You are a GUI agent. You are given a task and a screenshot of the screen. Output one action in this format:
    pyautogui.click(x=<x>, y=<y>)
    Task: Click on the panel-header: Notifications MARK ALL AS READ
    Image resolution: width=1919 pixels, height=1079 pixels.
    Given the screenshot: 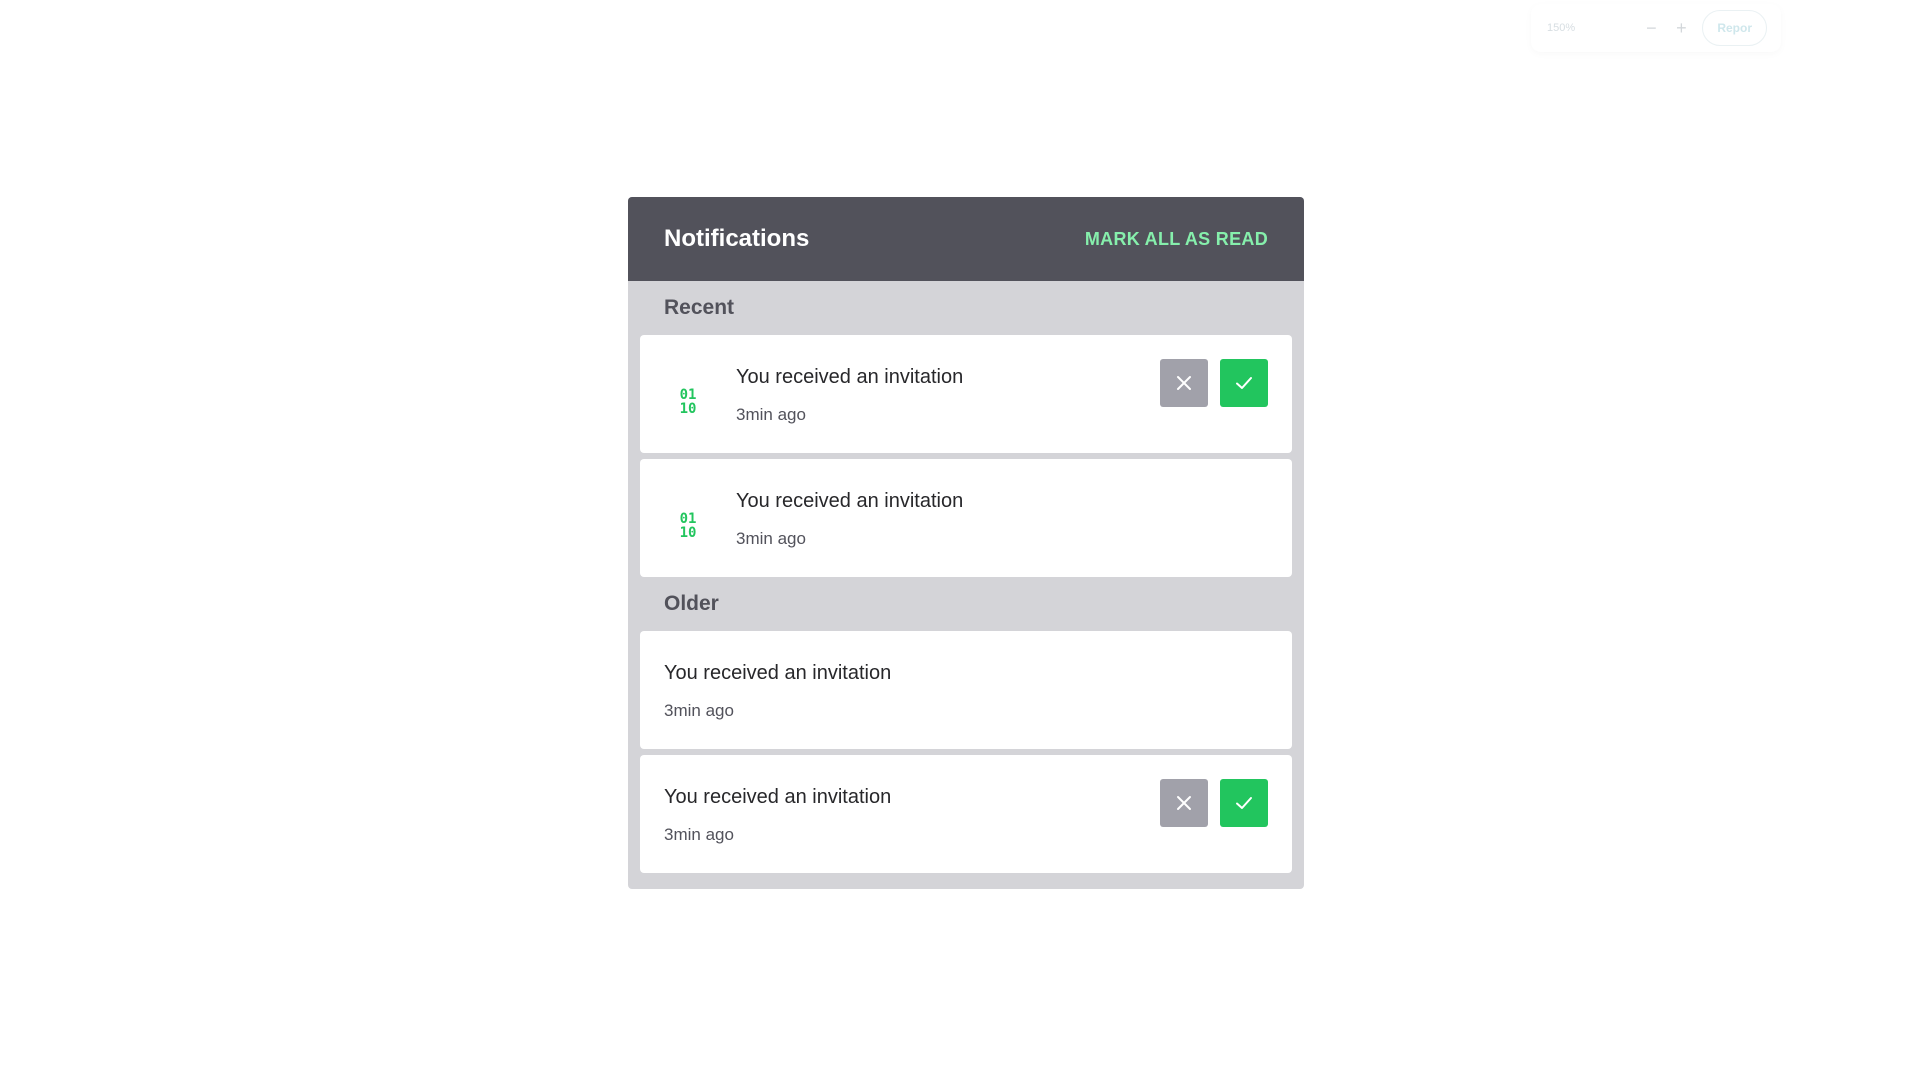 What is the action you would take?
    pyautogui.click(x=966, y=239)
    